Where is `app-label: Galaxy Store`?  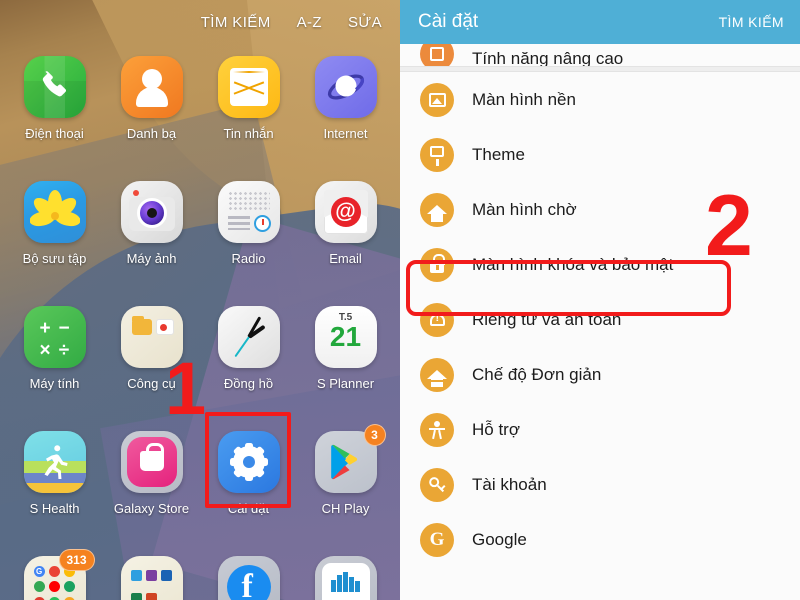 app-label: Galaxy Store is located at coordinates (151, 508).